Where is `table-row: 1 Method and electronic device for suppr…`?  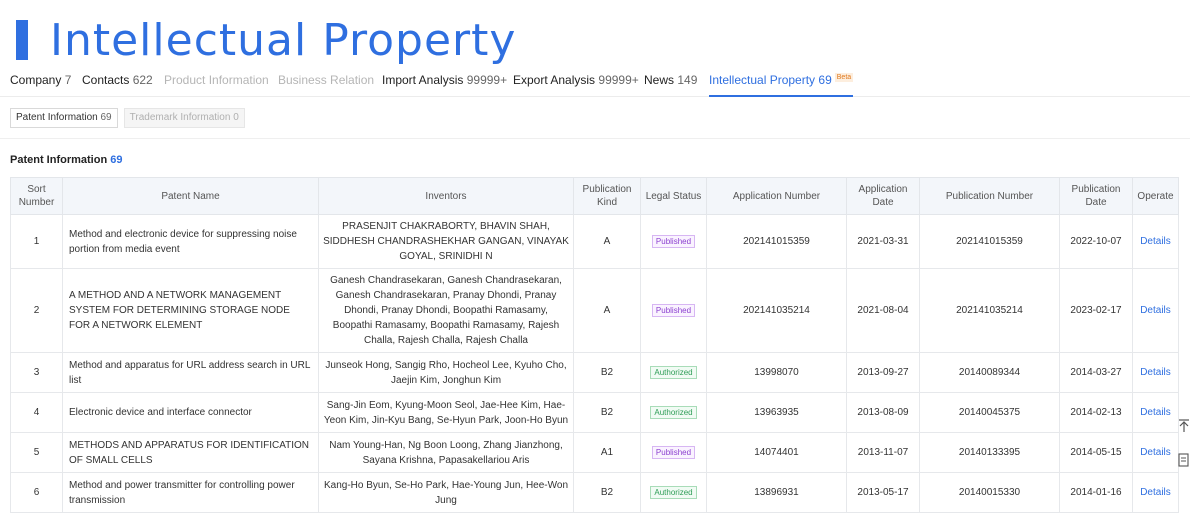
table-row: 1 Method and electronic device for suppr… is located at coordinates (594, 241).